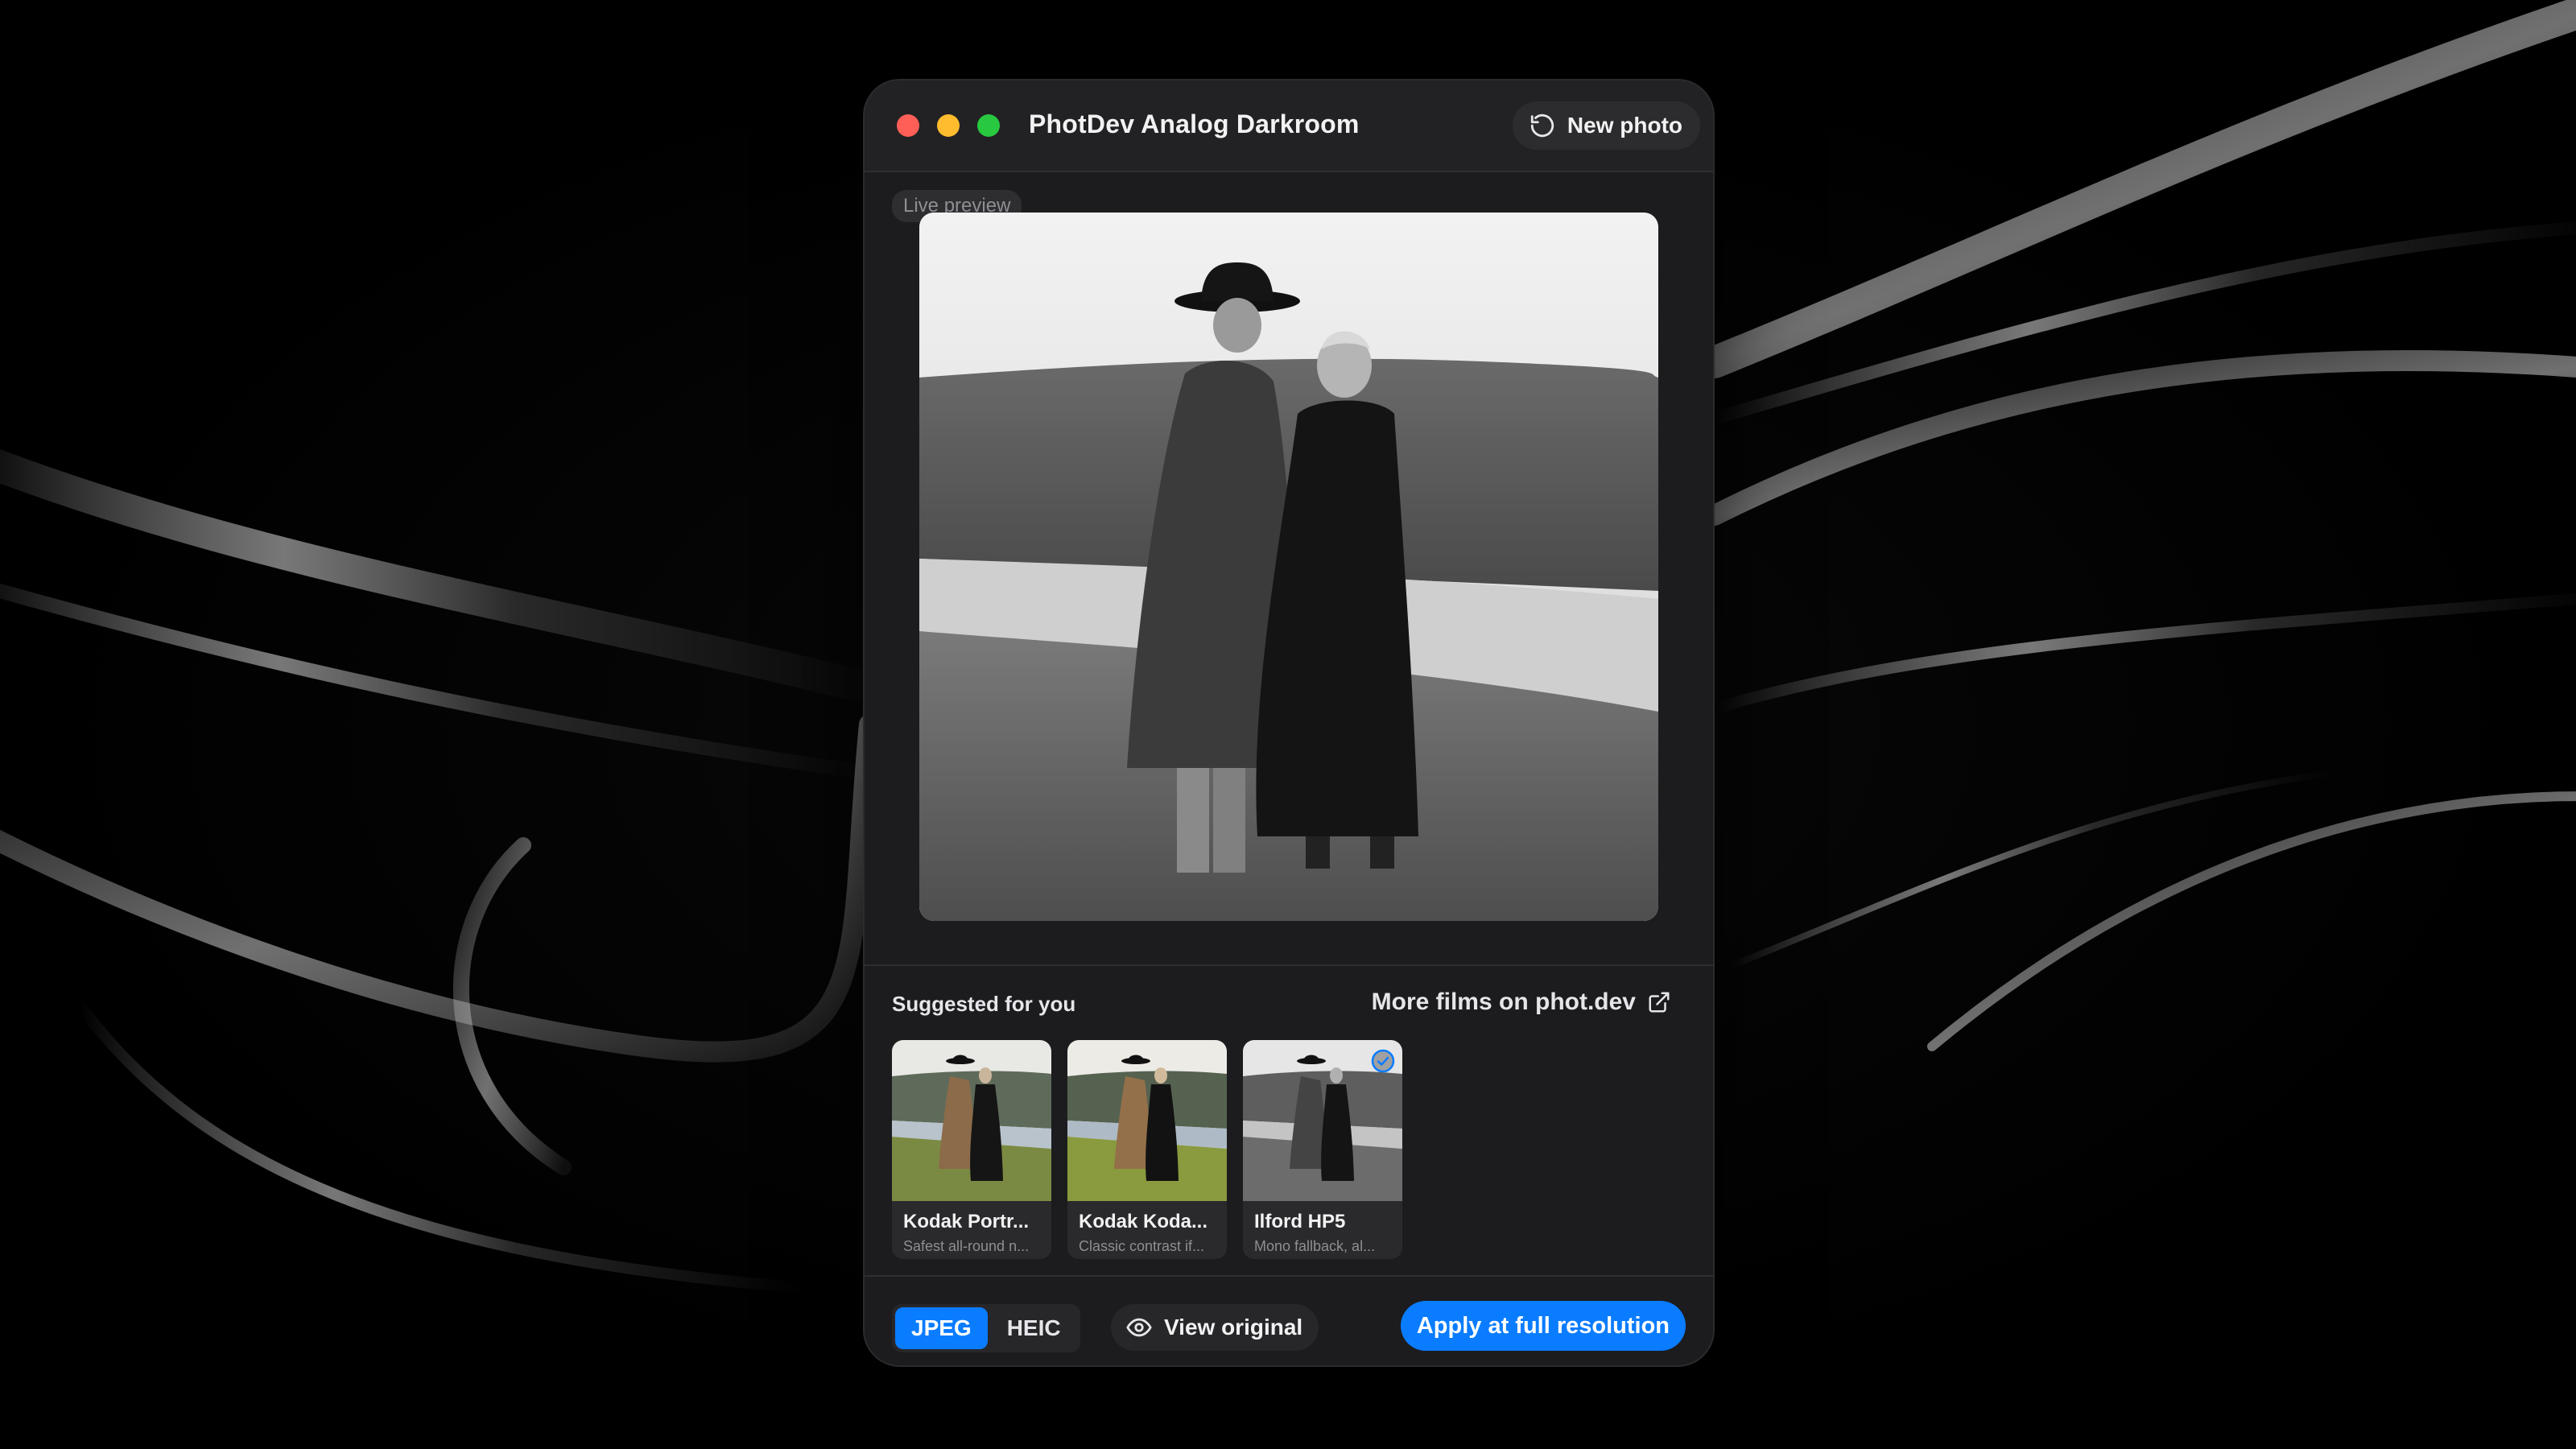 Image resolution: width=2576 pixels, height=1449 pixels. I want to click on zoom-window-button, so click(988, 126).